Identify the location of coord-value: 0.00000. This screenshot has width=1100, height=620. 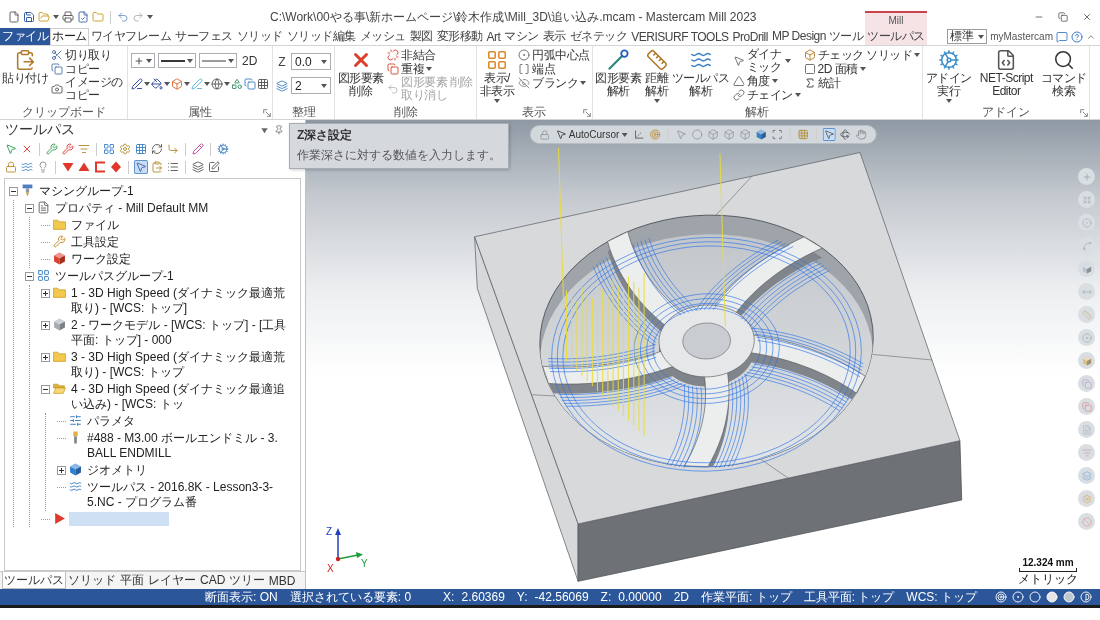
(640, 597).